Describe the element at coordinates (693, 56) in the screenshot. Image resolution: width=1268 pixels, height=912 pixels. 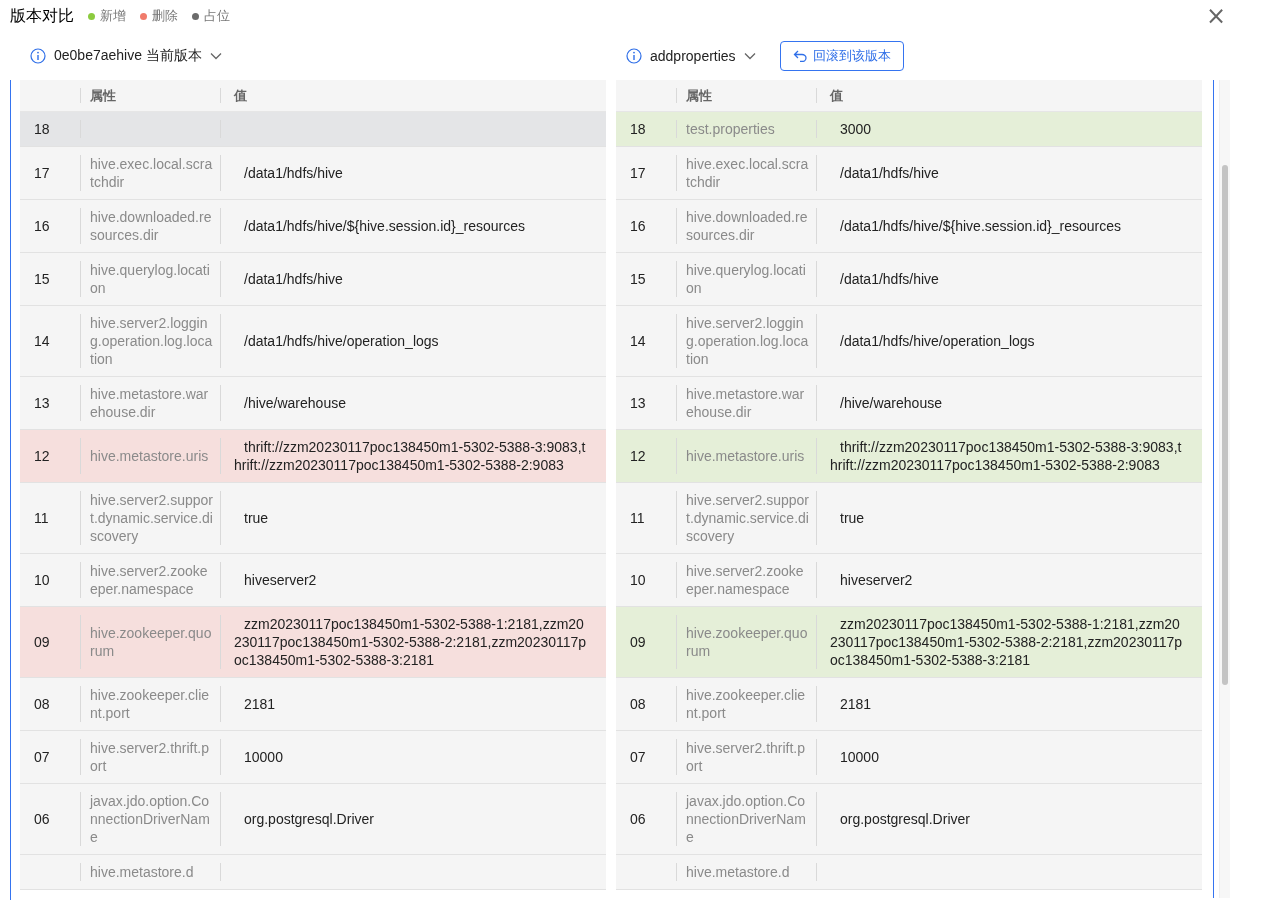
I see `version-label: addproperties` at that location.